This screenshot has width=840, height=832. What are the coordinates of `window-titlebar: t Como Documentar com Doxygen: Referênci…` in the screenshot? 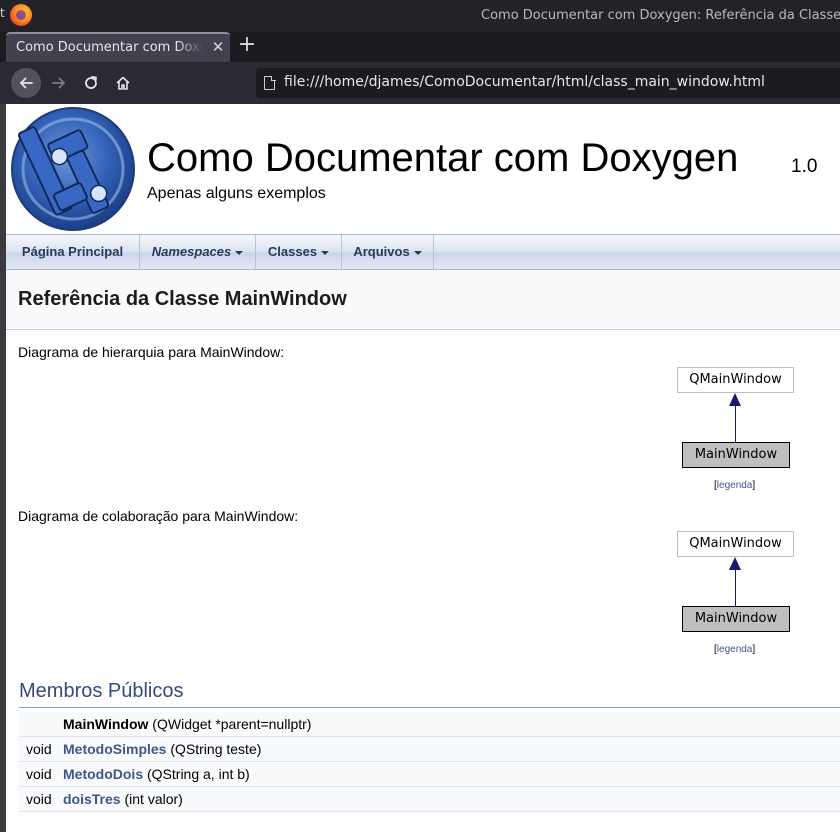 It's located at (420, 16).